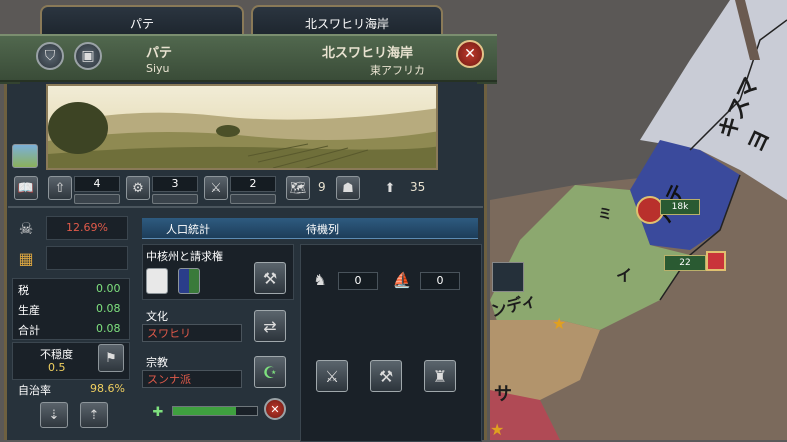  Describe the element at coordinates (50, 56) in the screenshot. I see `owner-shield-icon: ⛉` at that location.